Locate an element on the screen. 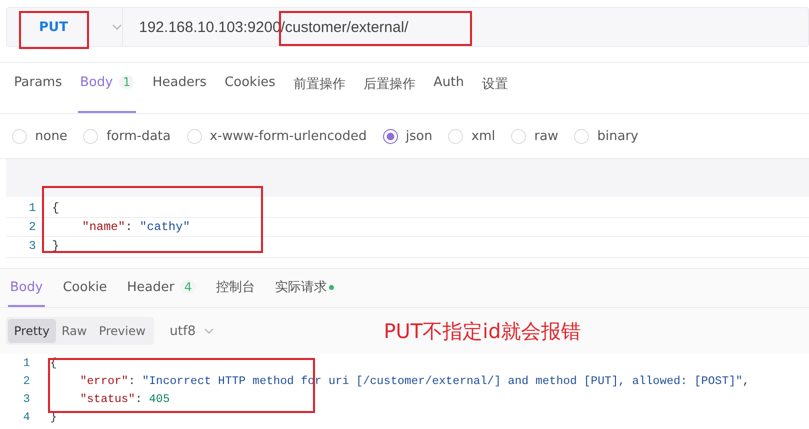  code-line: "status": 405 is located at coordinates (124, 399).